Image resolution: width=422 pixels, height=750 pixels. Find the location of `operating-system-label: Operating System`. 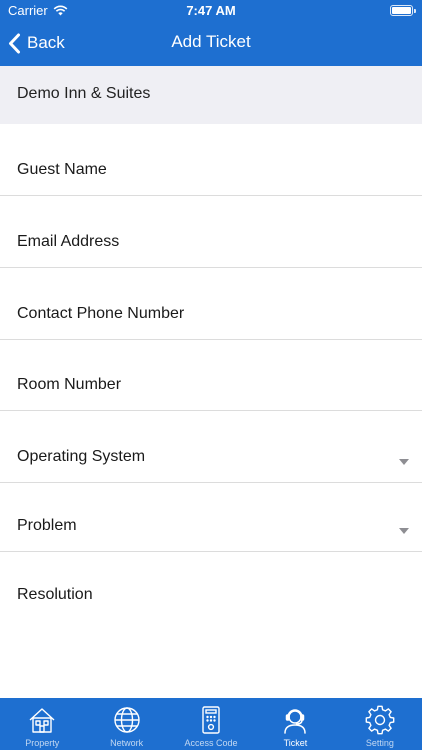

operating-system-label: Operating System is located at coordinates (81, 456).